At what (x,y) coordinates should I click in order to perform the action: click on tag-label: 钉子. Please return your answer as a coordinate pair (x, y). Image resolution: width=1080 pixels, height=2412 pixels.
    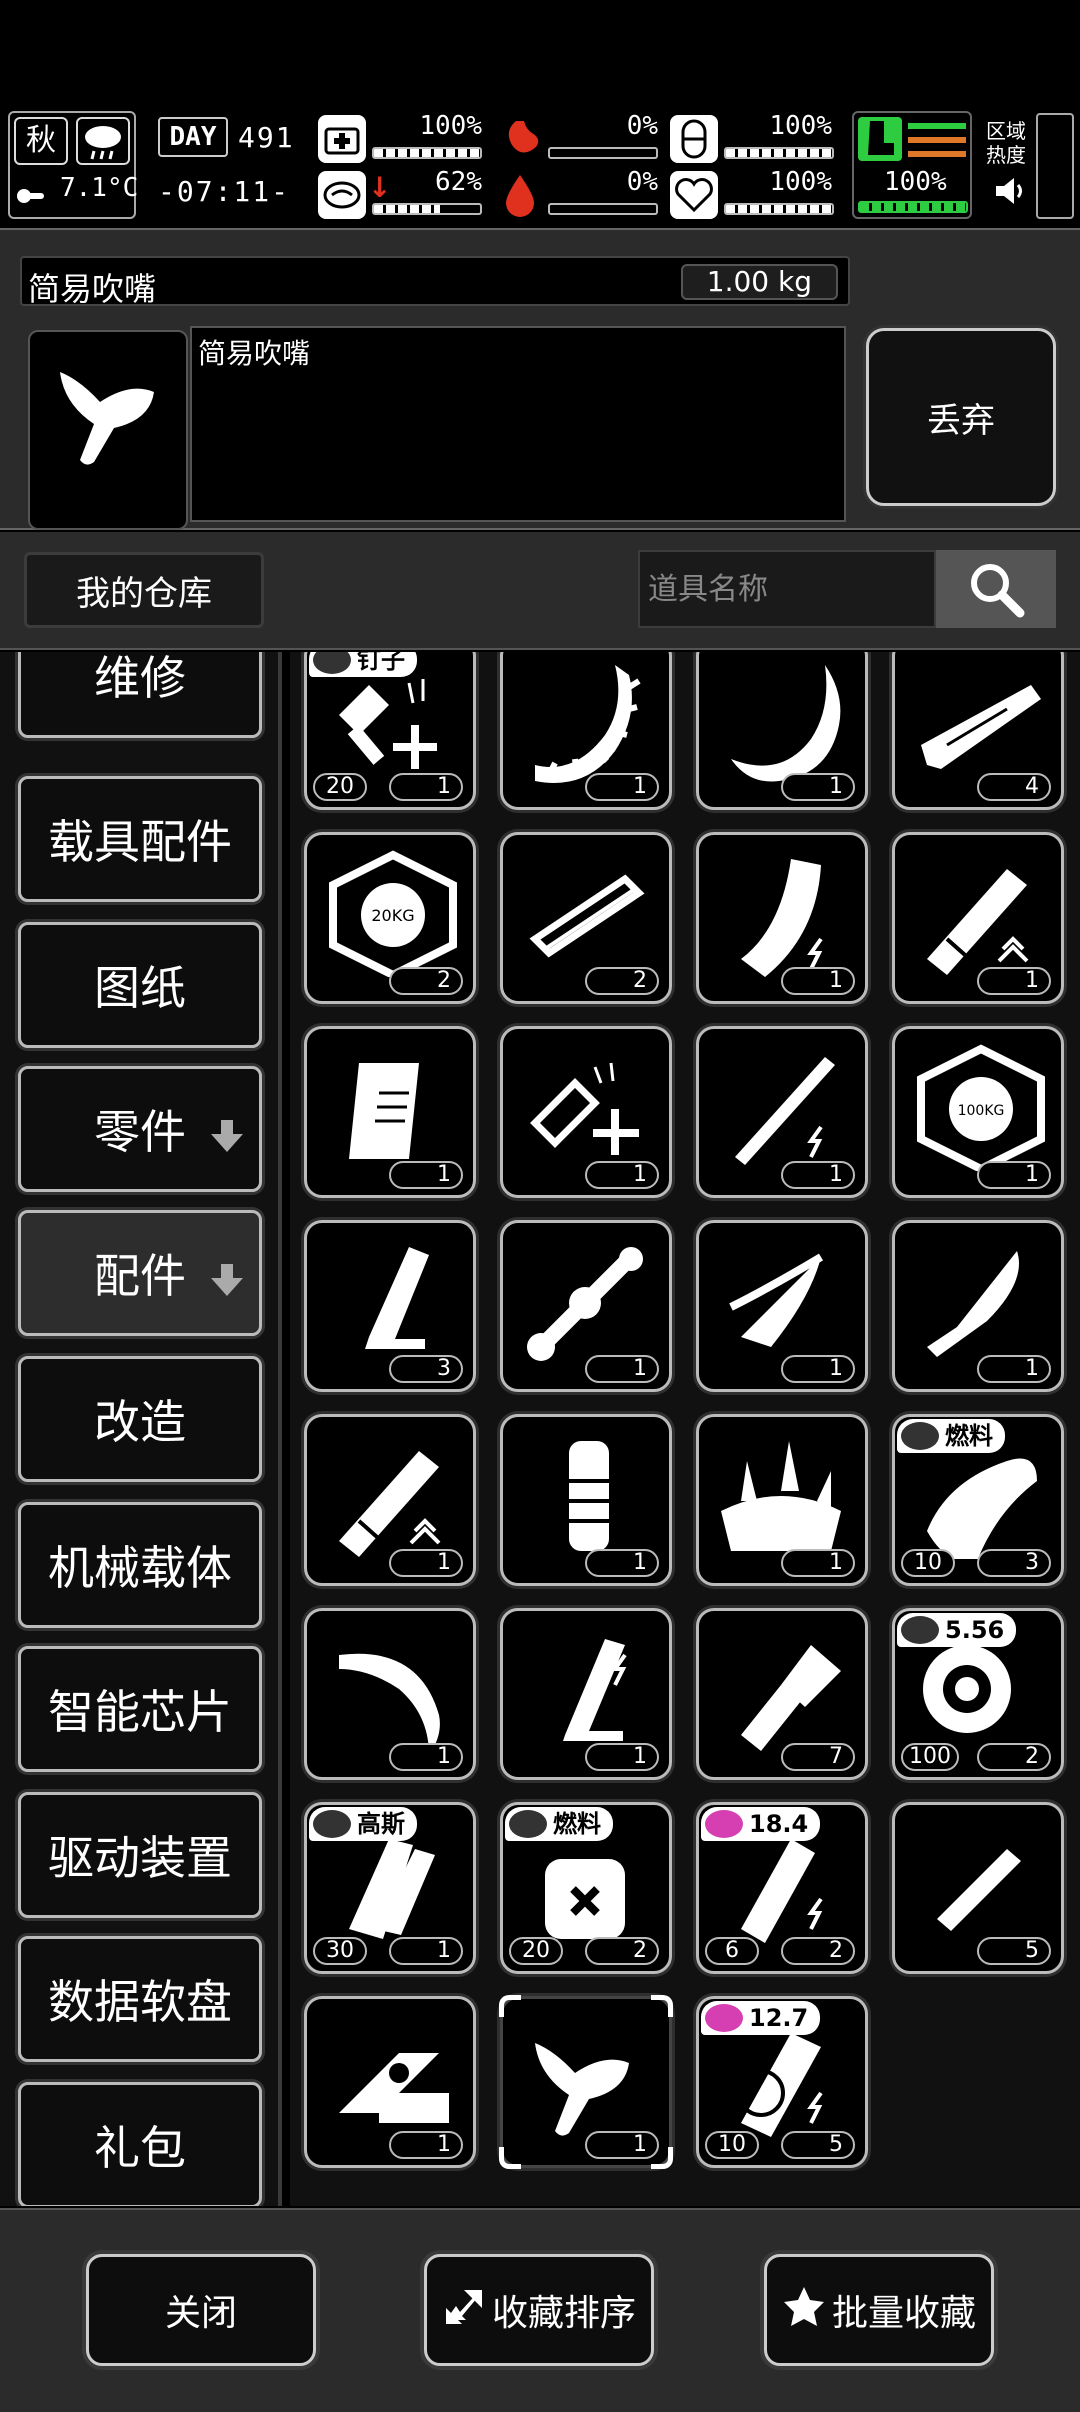
    Looking at the image, I should click on (381, 663).